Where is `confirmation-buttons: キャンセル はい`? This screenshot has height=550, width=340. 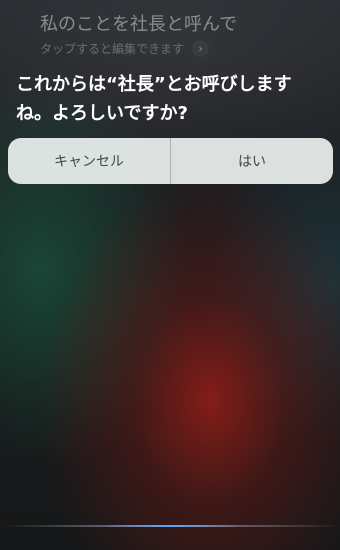
confirmation-buttons: キャンセル はい is located at coordinates (170, 161).